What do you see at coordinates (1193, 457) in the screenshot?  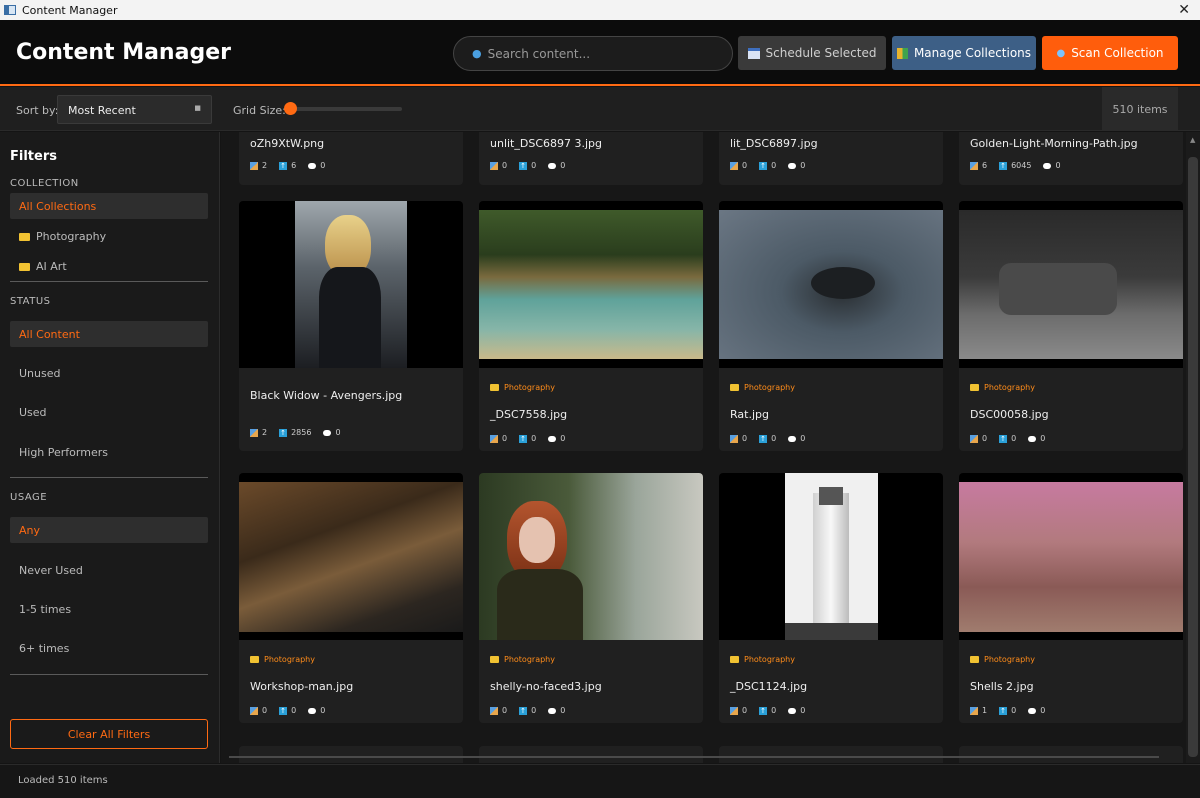 I see `scrollbar-thumb` at bounding box center [1193, 457].